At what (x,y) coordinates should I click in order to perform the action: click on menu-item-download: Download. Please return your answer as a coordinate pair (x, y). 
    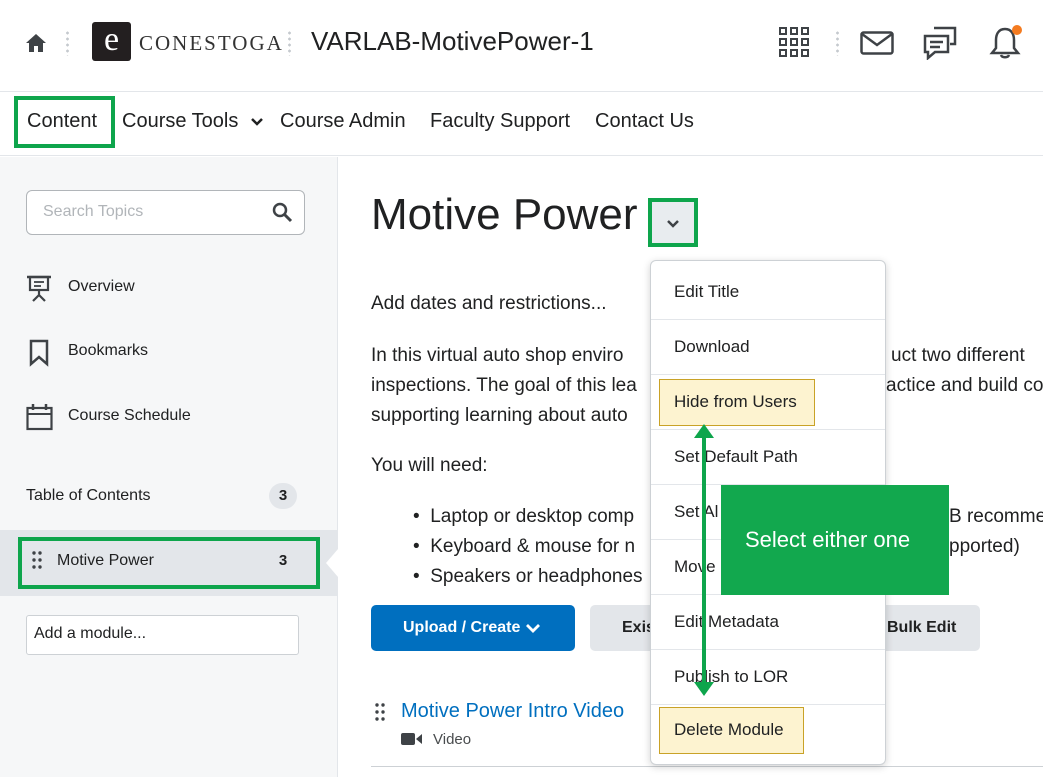
    Looking at the image, I should click on (768, 347).